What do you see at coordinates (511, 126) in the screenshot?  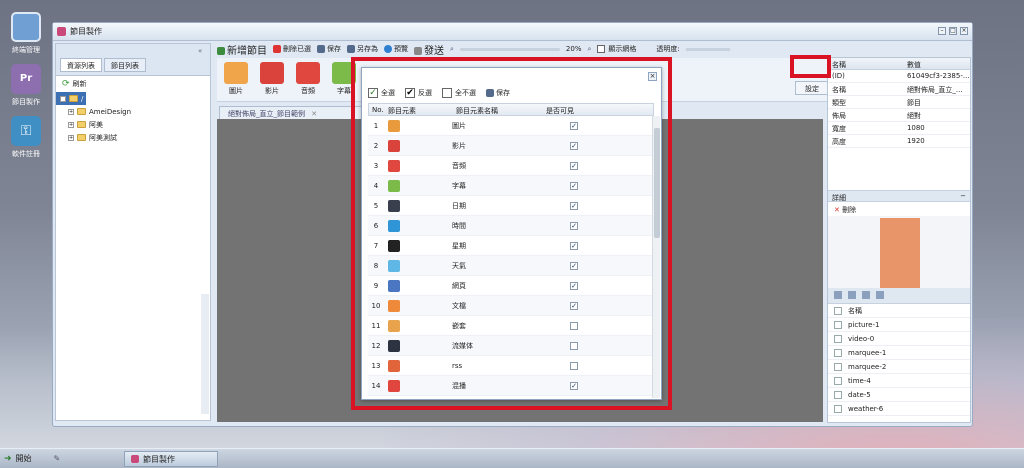 I see `element-row: 1 圖片 ✓` at bounding box center [511, 126].